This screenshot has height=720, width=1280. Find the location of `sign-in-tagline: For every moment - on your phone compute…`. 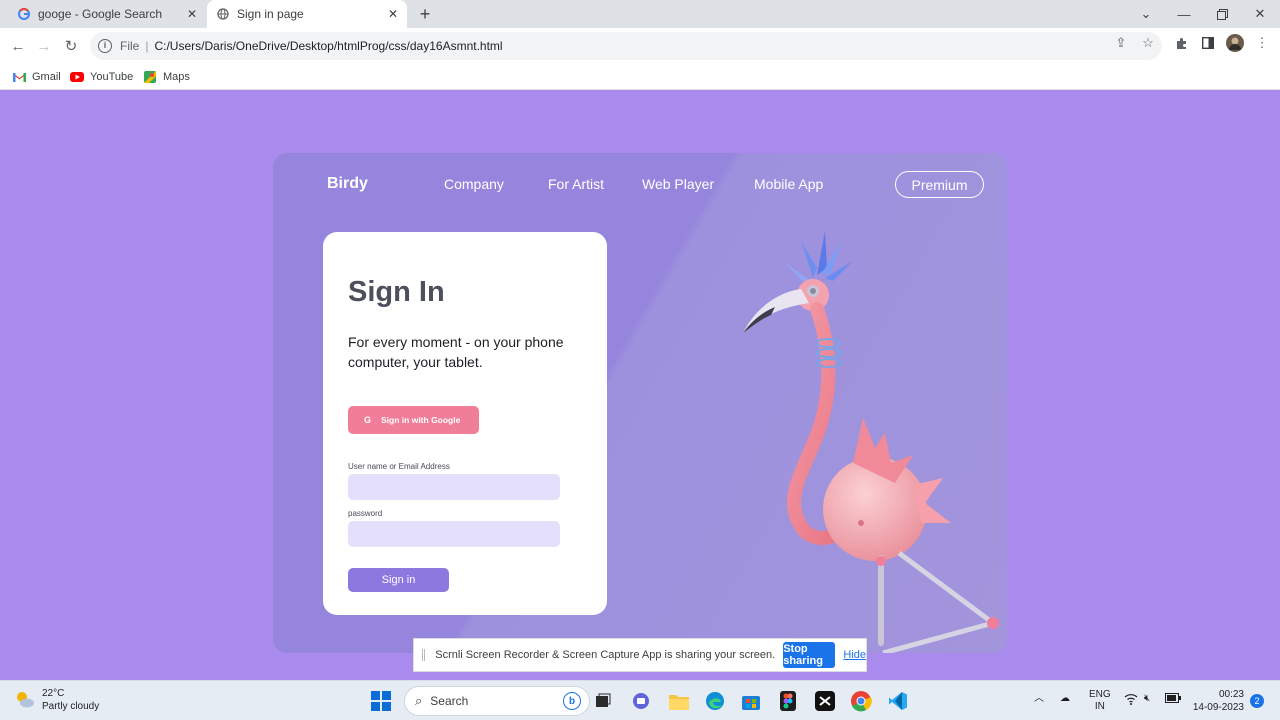

sign-in-tagline: For every moment - on your phone compute… is located at coordinates (456, 352).